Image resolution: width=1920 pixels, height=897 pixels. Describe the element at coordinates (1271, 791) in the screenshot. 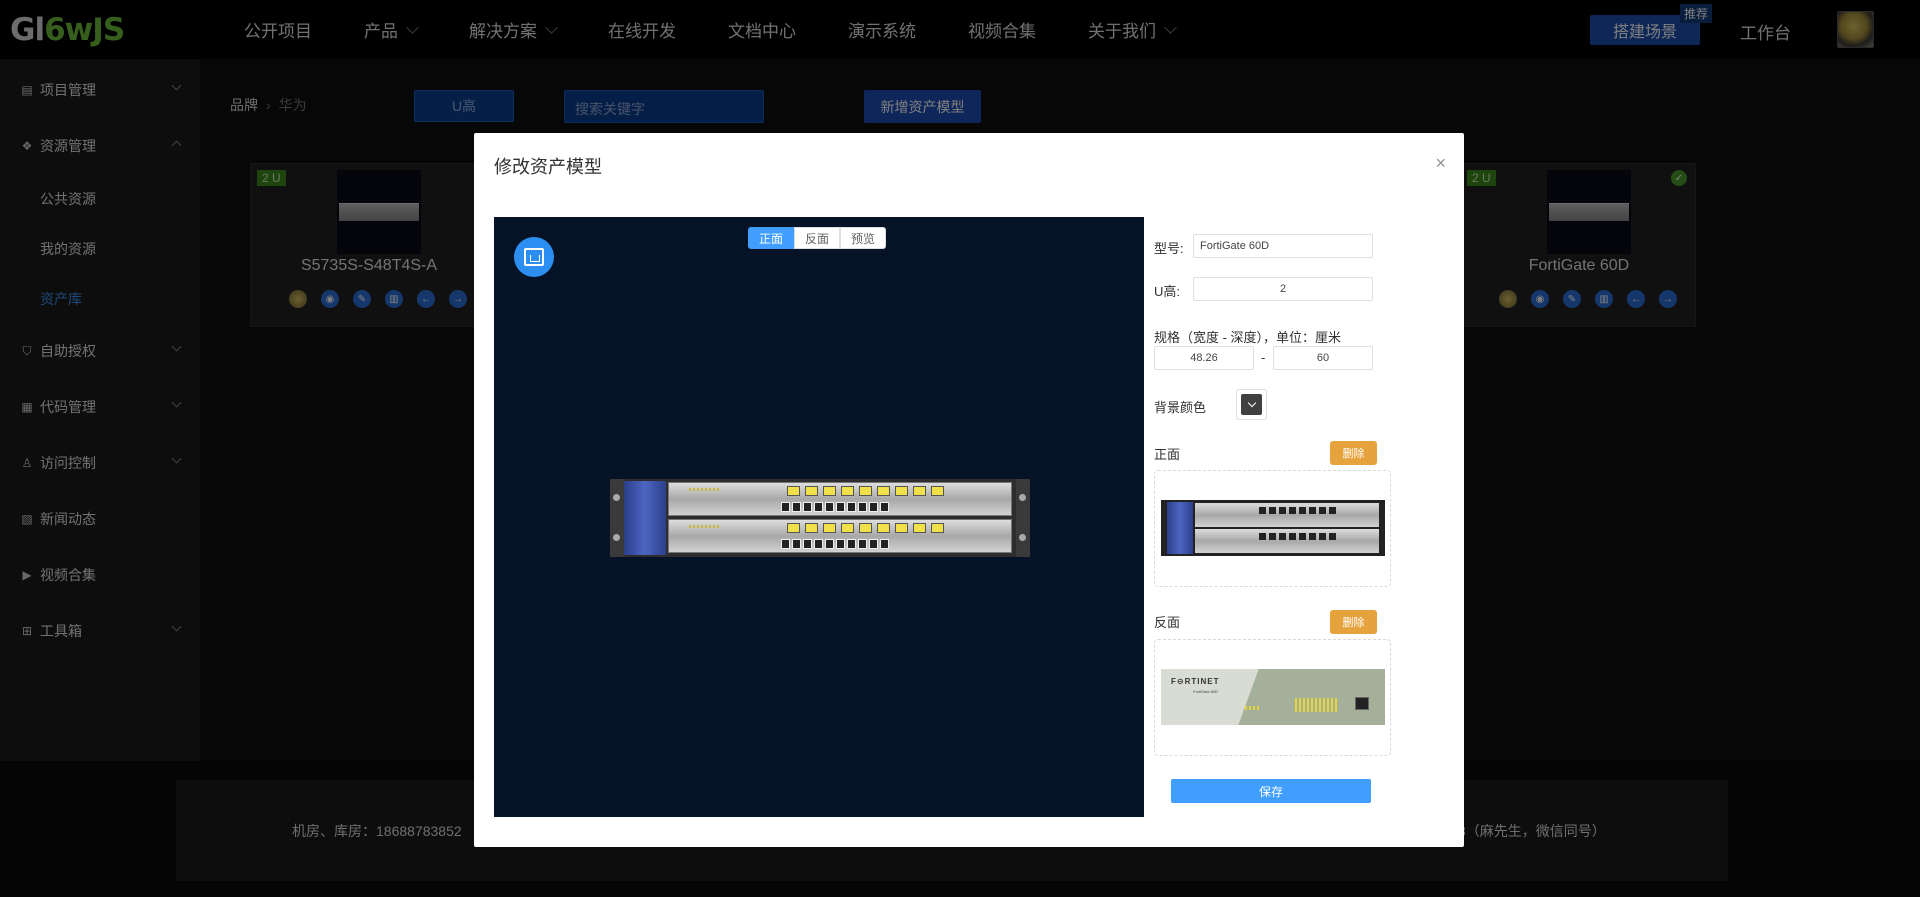

I see `save-button: 保存` at that location.